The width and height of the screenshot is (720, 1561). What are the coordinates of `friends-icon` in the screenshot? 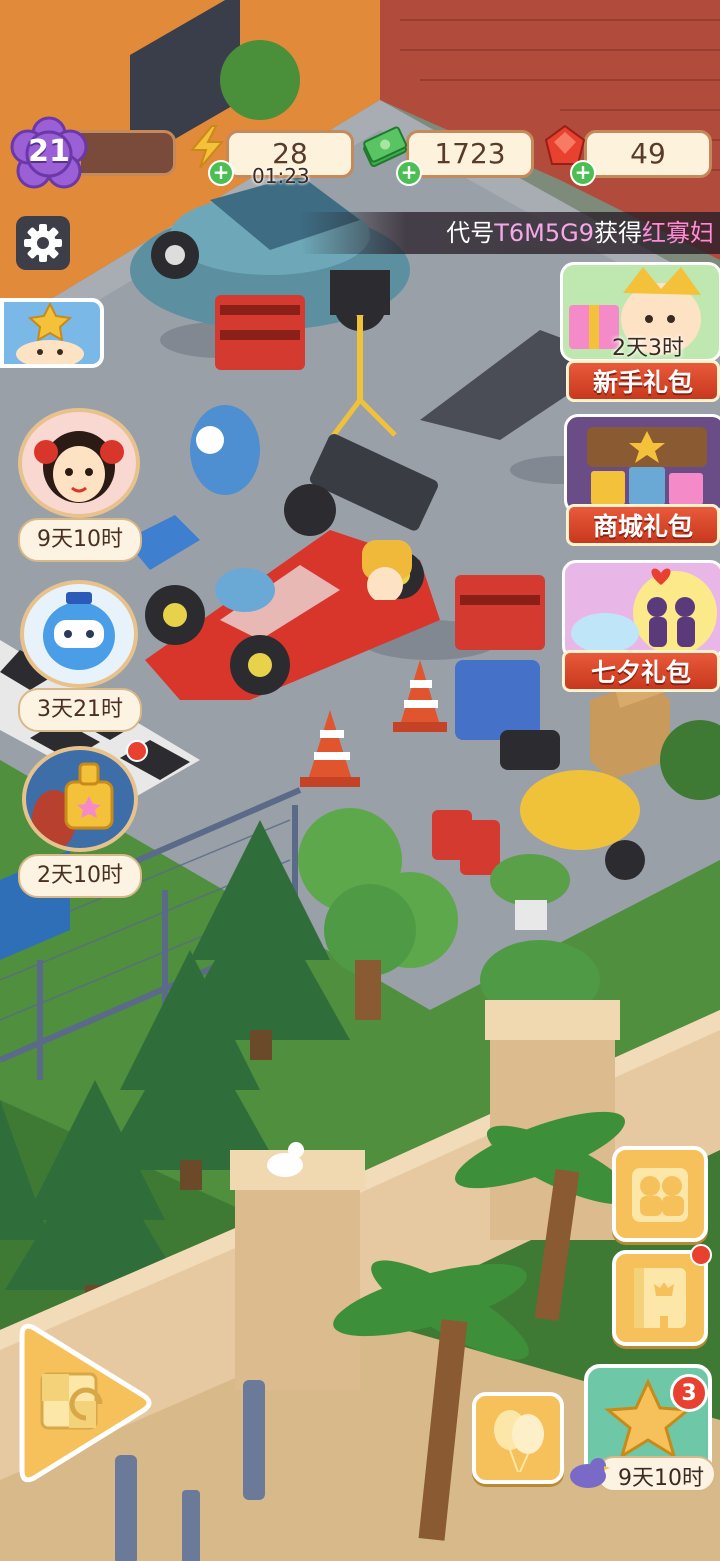 It's located at (660, 1195).